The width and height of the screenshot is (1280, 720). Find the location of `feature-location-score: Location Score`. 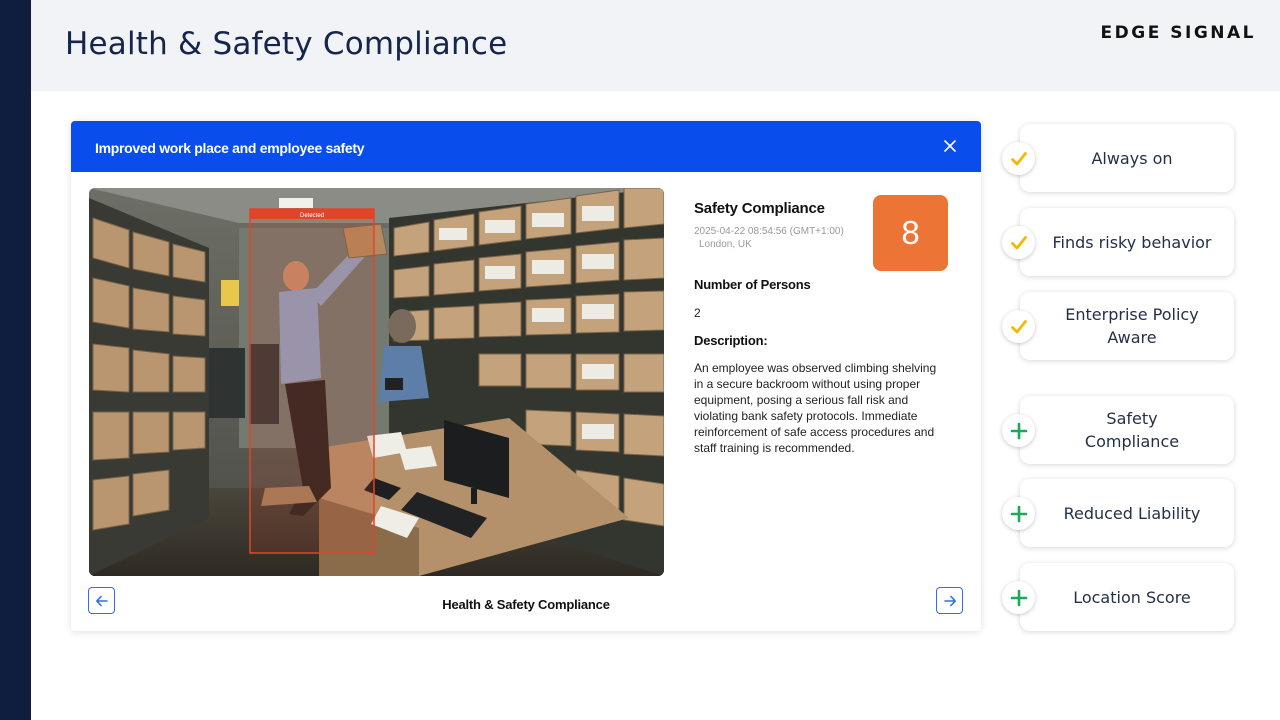

feature-location-score: Location Score is located at coordinates (1118, 597).